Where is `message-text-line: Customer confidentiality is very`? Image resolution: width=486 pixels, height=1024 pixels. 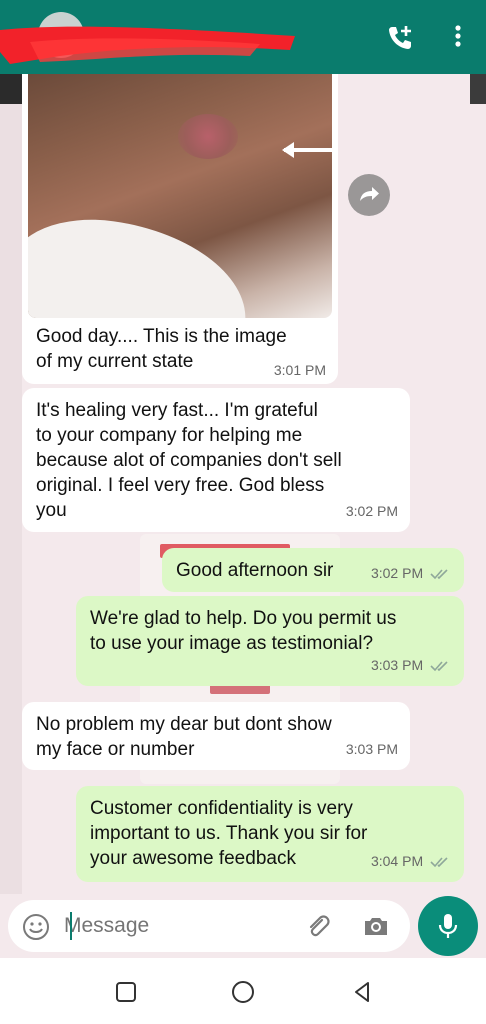
message-text-line: Customer confidentiality is very is located at coordinates (221, 808).